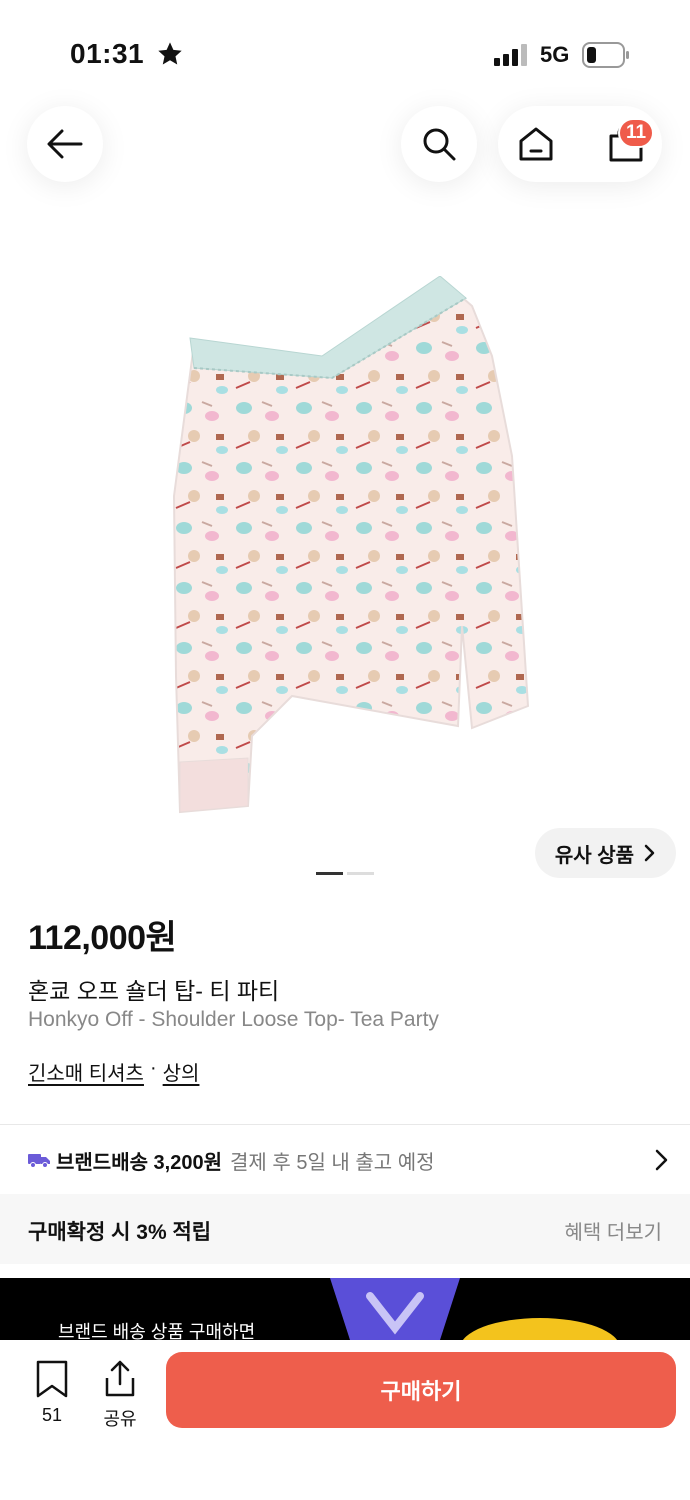  I want to click on share-button: 공유, so click(120, 1400).